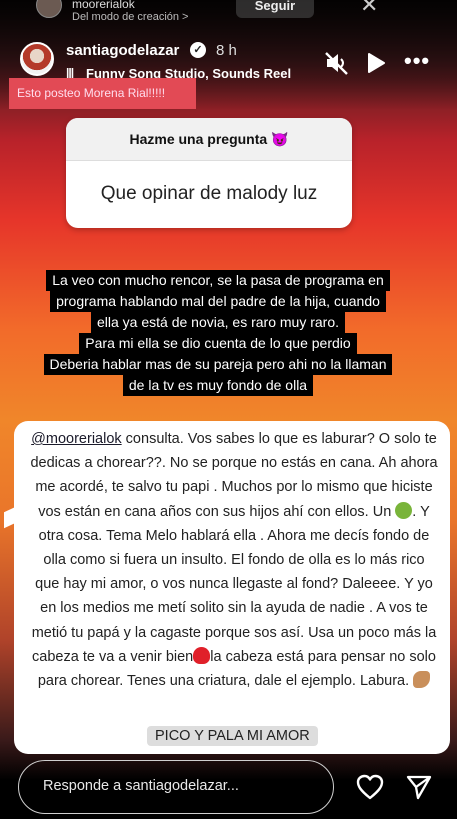 The image size is (457, 819). Describe the element at coordinates (370, 787) in the screenshot. I see `heart-icon` at that location.